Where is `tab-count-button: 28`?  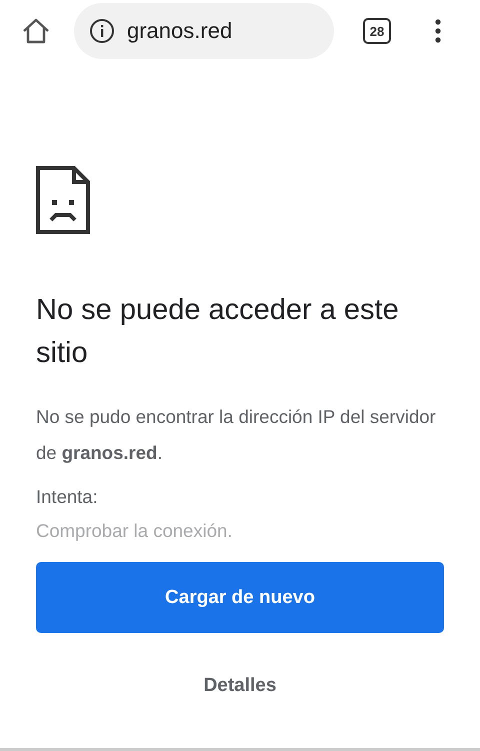 tab-count-button: 28 is located at coordinates (377, 31).